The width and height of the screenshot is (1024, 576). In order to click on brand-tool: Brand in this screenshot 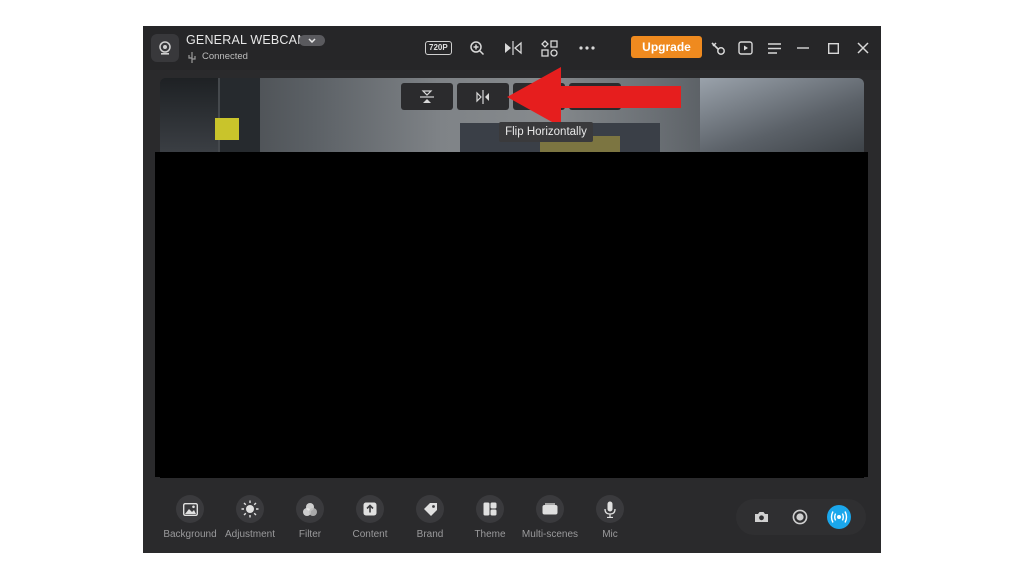, I will do `click(430, 517)`.